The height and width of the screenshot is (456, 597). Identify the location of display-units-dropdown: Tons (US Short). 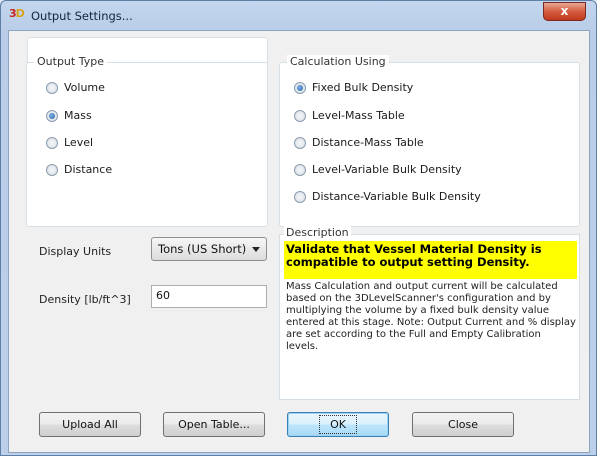
(209, 249).